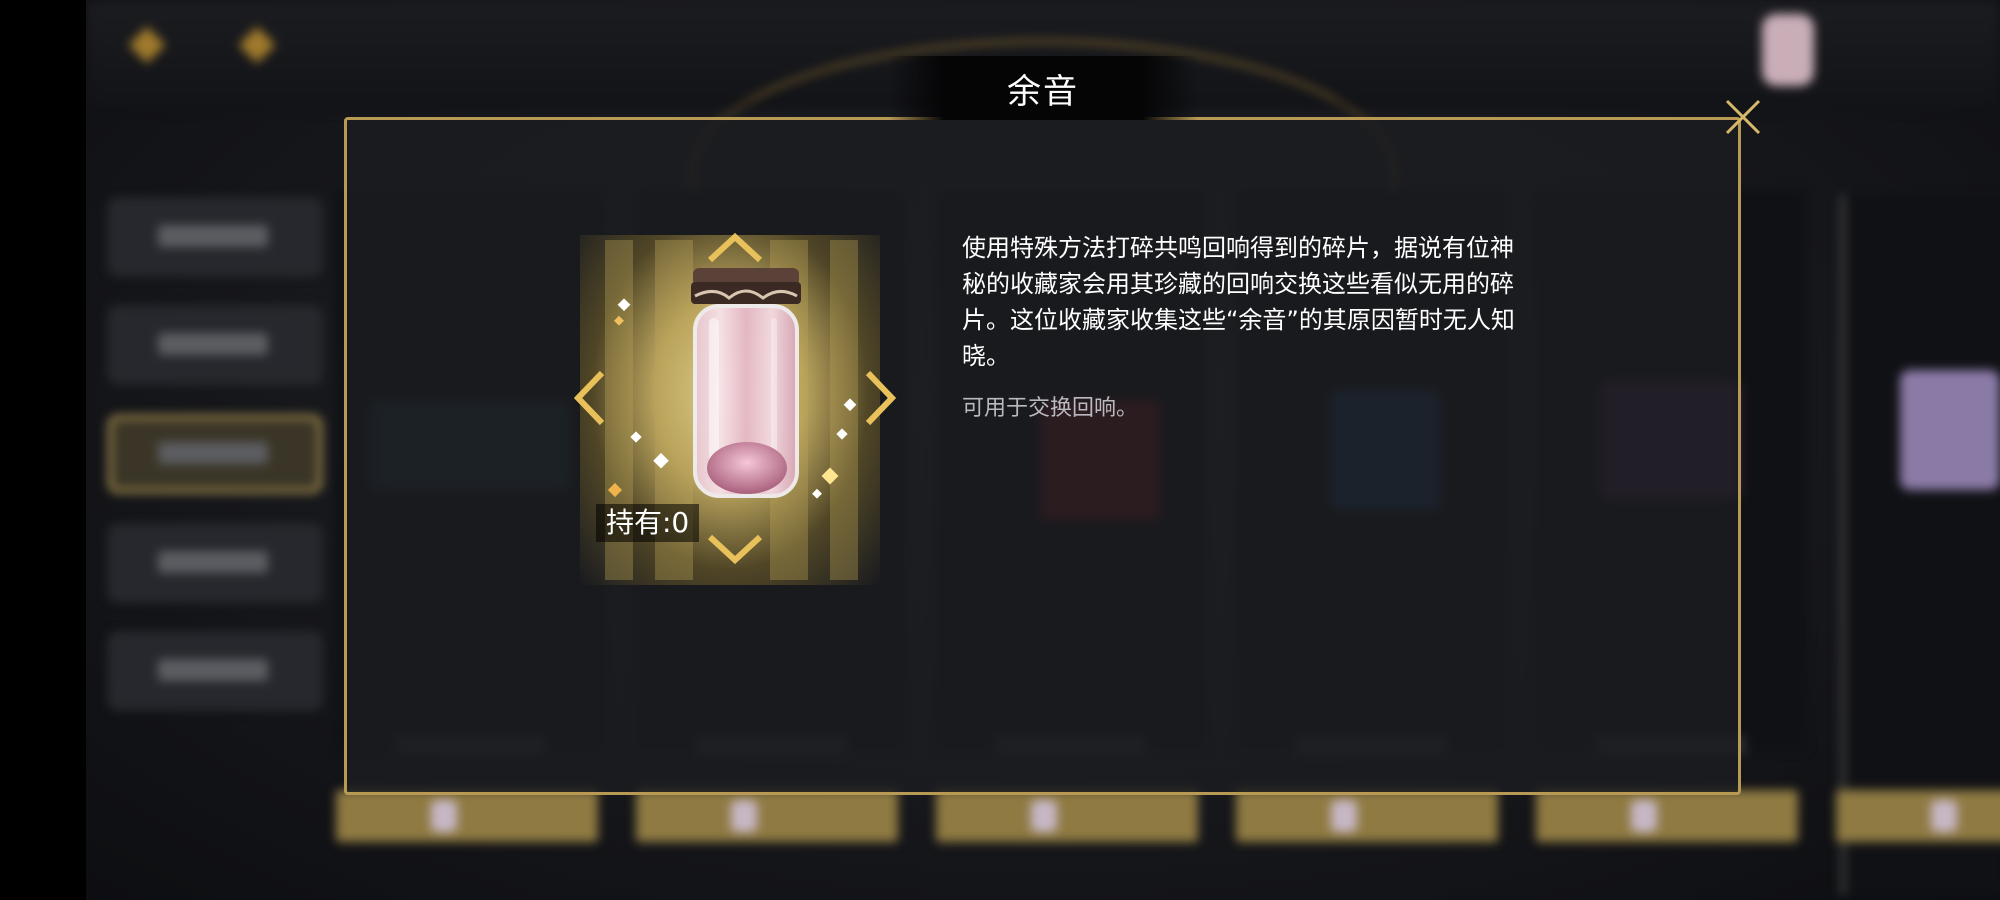  What do you see at coordinates (648, 523) in the screenshot?
I see `held-count-label: 持有:0` at bounding box center [648, 523].